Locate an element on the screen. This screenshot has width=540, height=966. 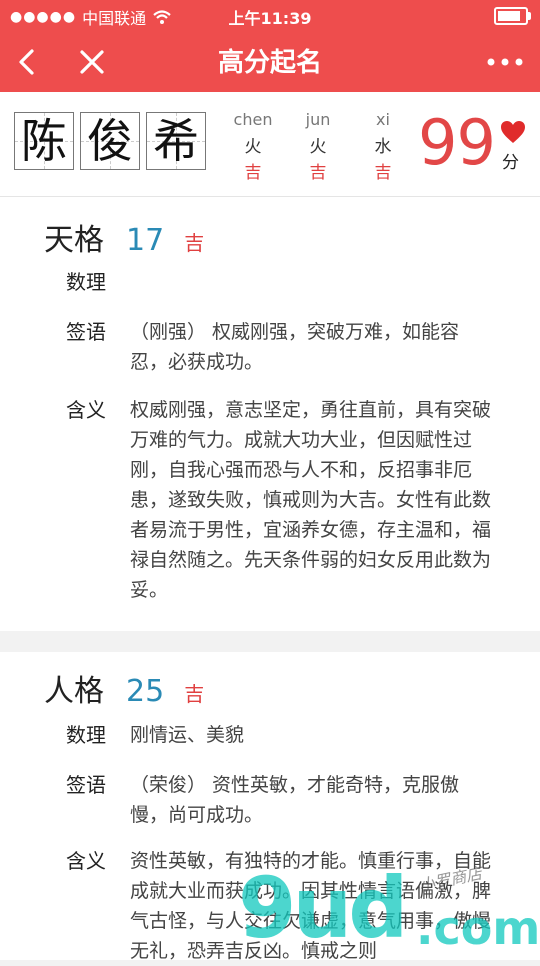
section-title: 人格 is located at coordinates (74, 691).